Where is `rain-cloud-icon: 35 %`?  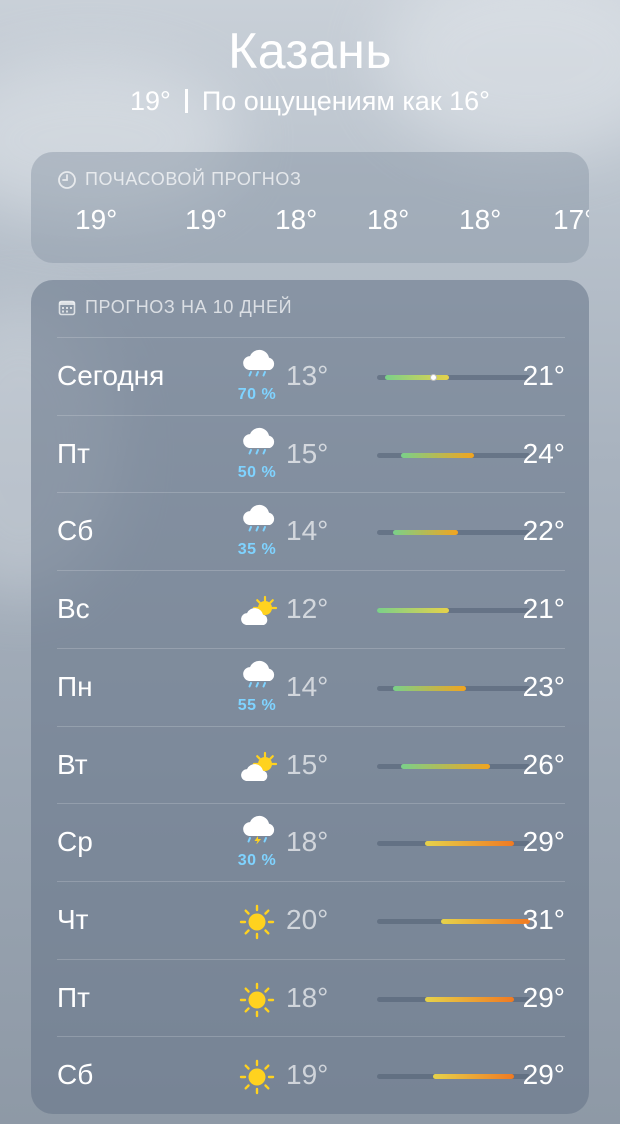
rain-cloud-icon: 35 % is located at coordinates (258, 531).